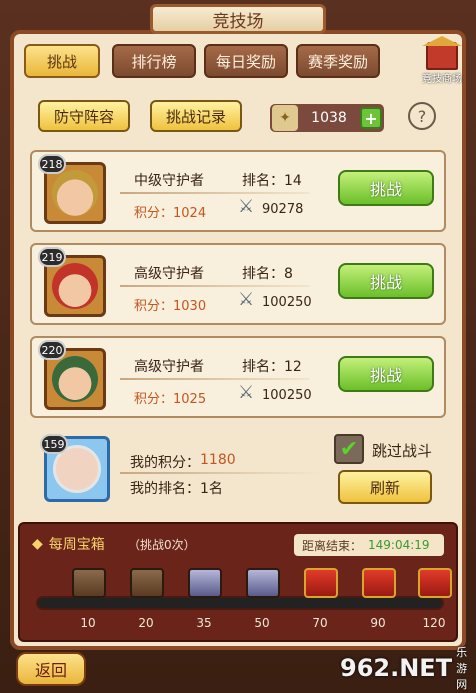 Image resolution: width=476 pixels, height=693 pixels. What do you see at coordinates (283, 209) in the screenshot?
I see `opponent-power: 90278` at bounding box center [283, 209].